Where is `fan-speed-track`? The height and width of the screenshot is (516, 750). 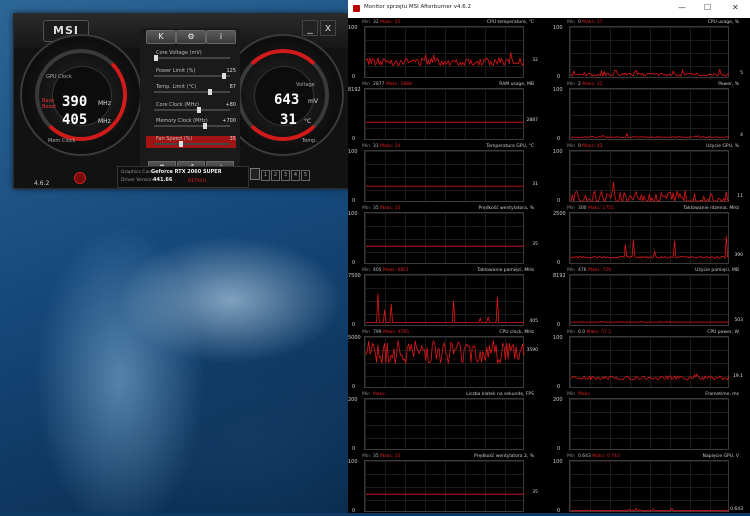
fan-speed-track is located at coordinates (192, 144).